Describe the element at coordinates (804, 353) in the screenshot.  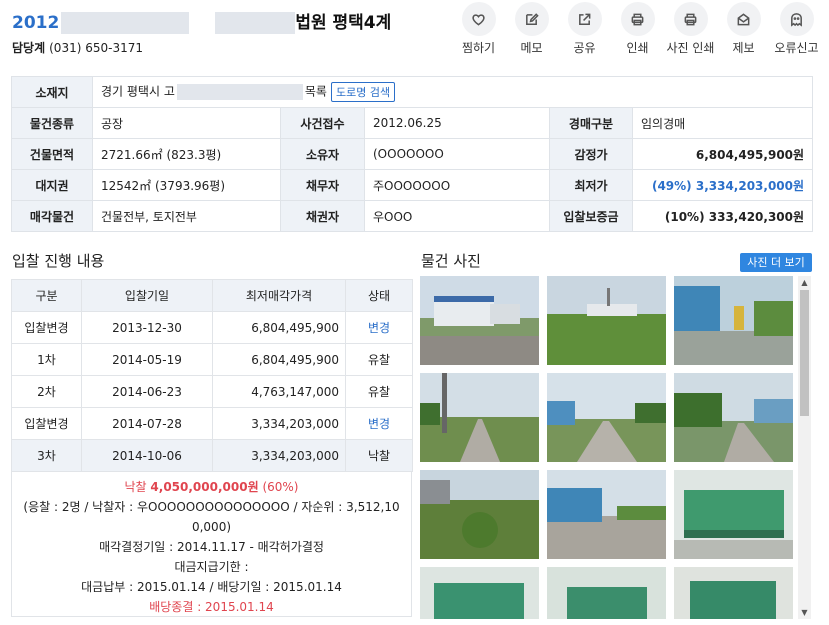
I see `scroll-thumb` at that location.